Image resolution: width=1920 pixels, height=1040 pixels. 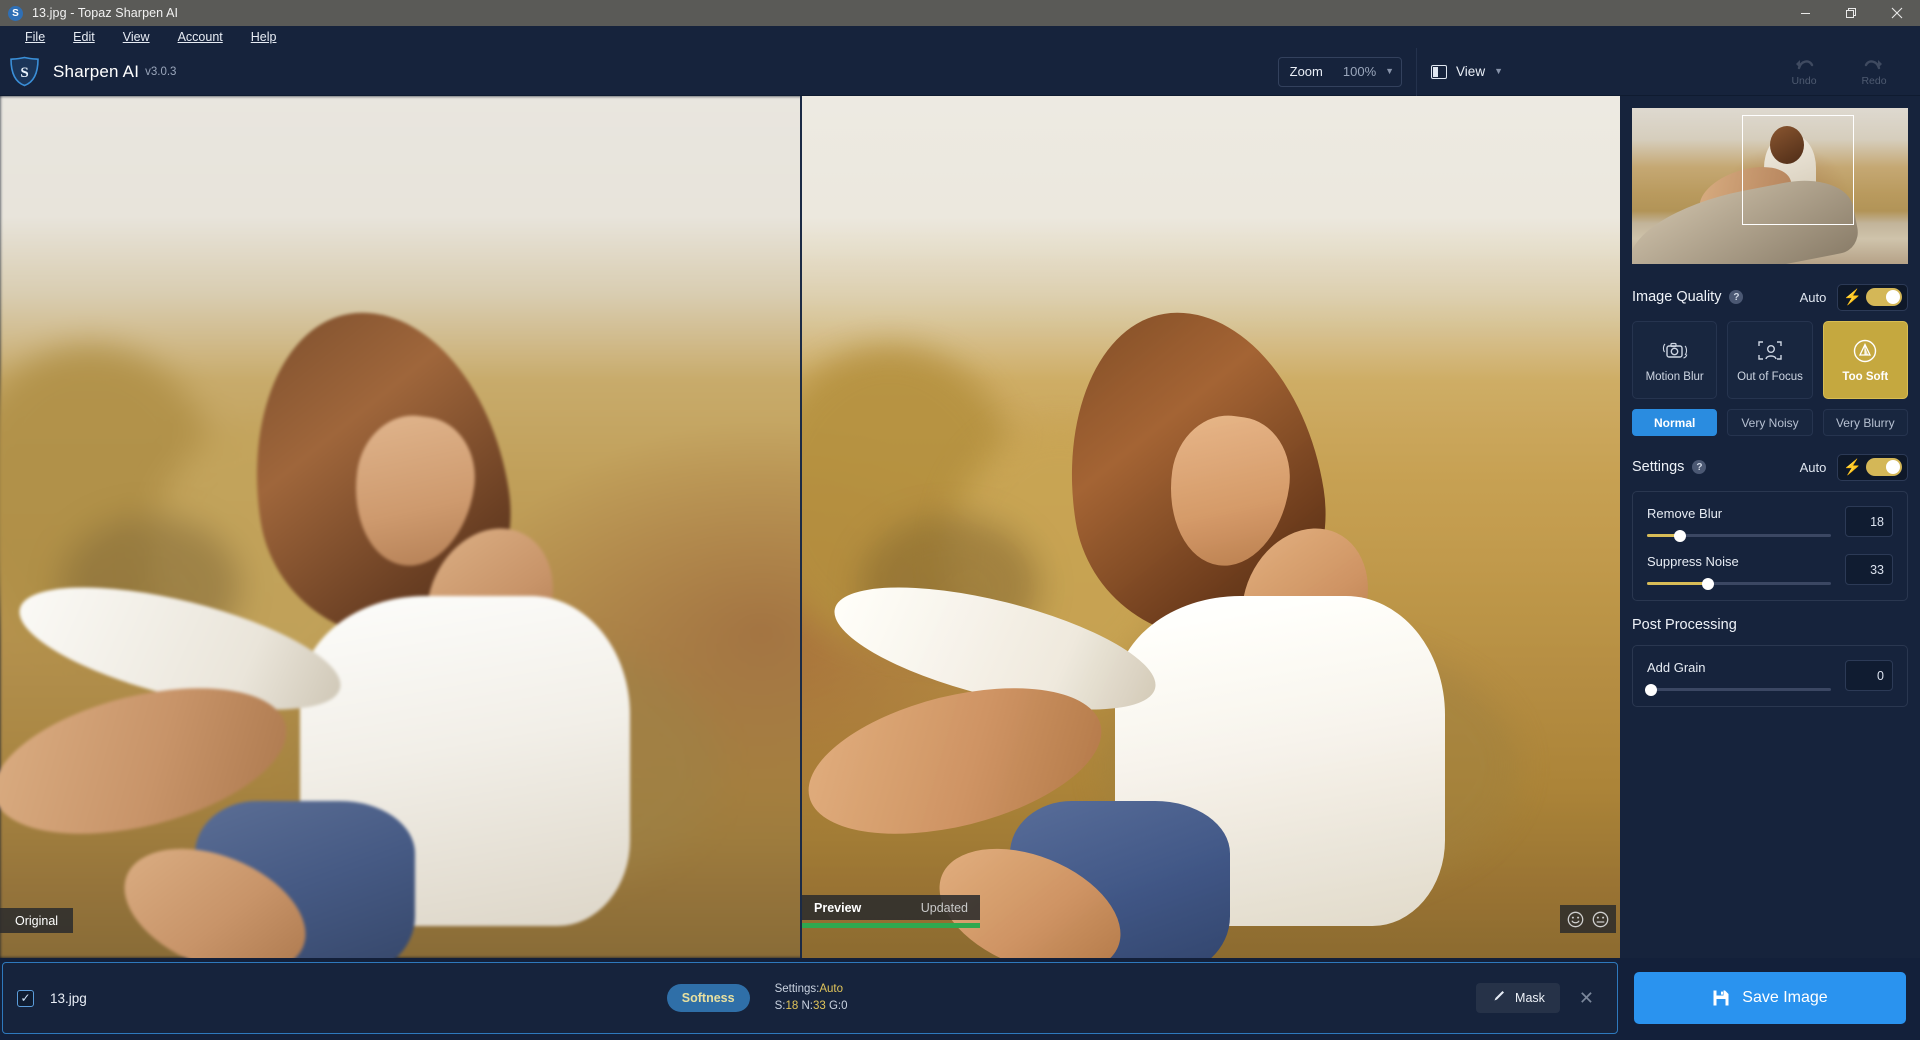 What do you see at coordinates (1439, 71) in the screenshot?
I see `split-view-icon` at bounding box center [1439, 71].